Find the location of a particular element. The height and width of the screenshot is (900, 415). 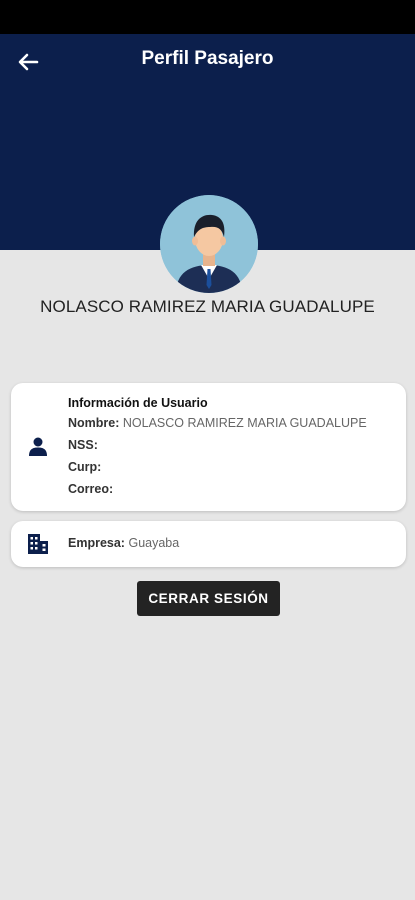

field-nss-label: NSS: is located at coordinates (83, 445).